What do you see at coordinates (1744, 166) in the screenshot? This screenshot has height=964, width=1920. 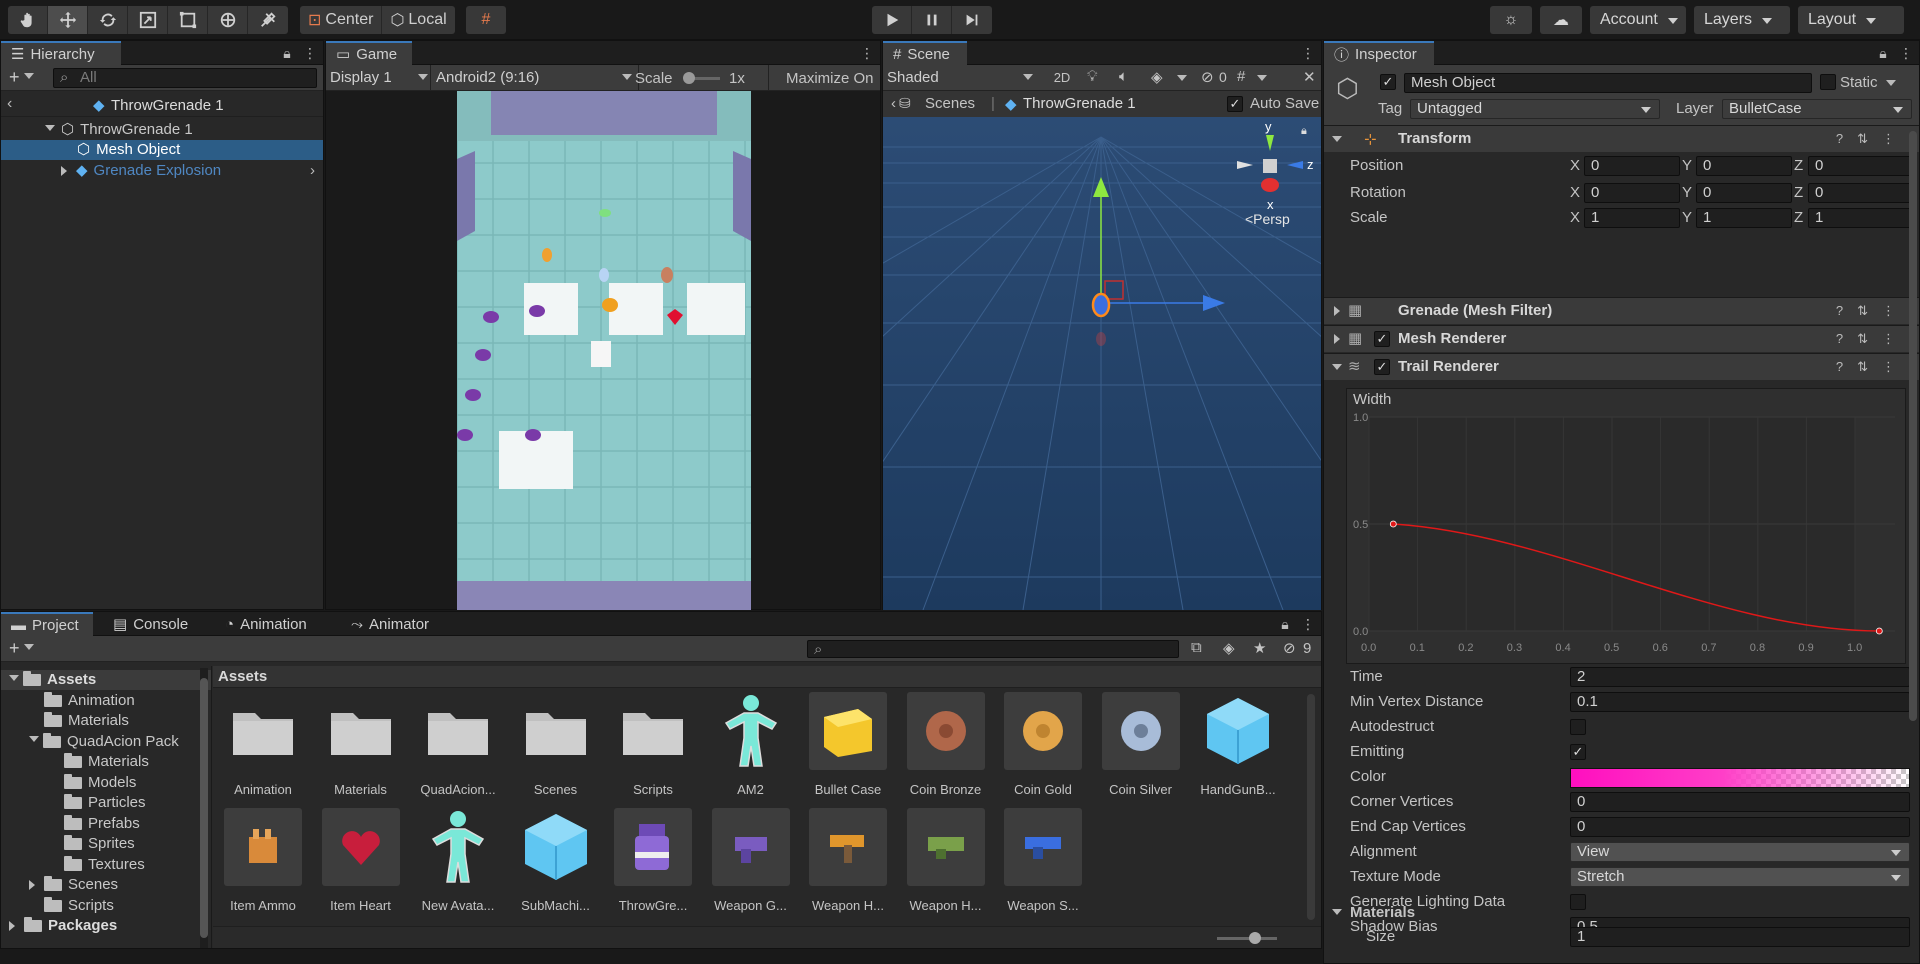 I see `position-y-field: 0` at bounding box center [1744, 166].